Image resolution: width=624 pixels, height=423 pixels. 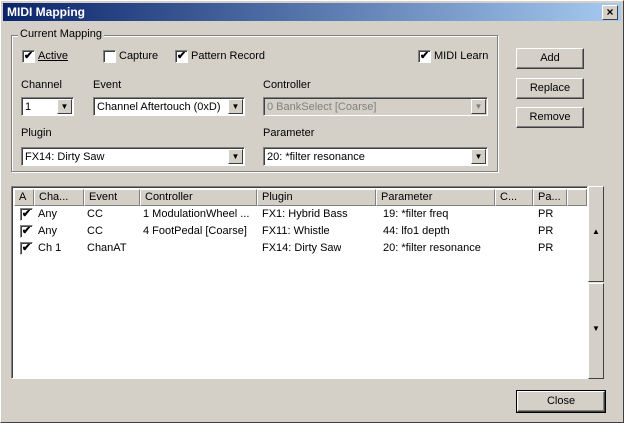 I want to click on pattern-record-checkbox: ✔, so click(x=181, y=56).